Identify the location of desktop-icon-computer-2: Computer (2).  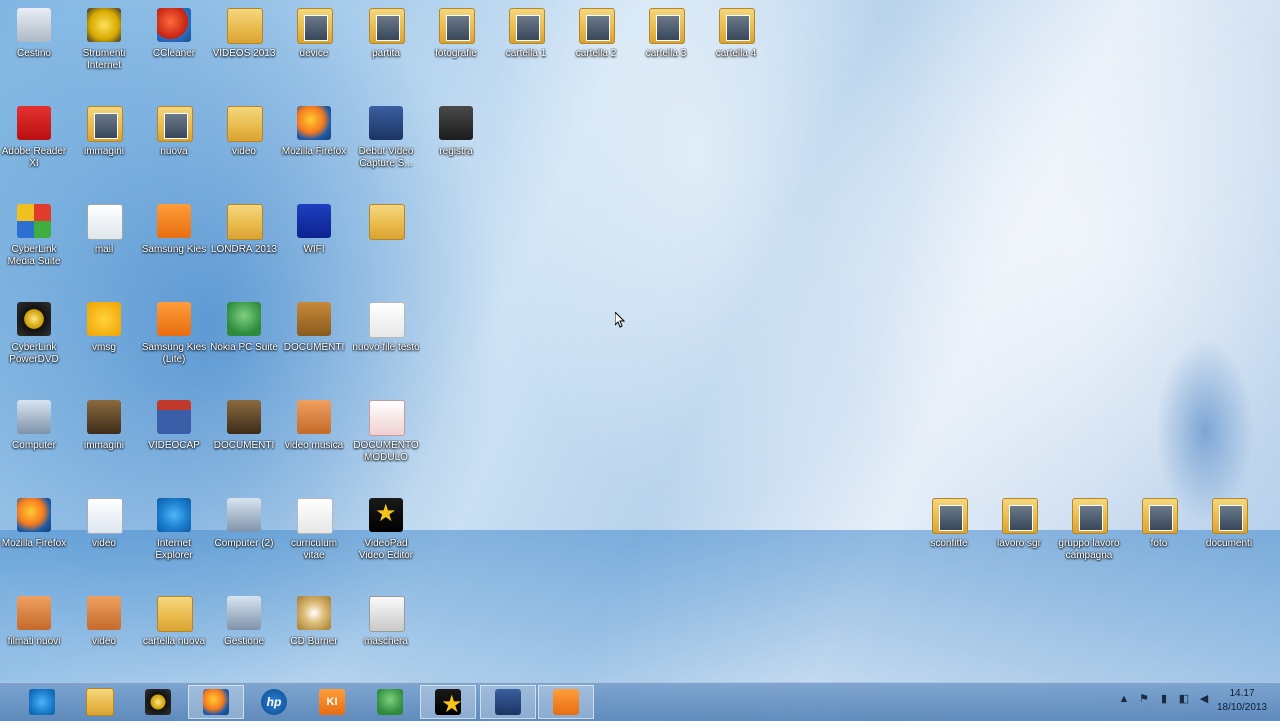
(244, 539).